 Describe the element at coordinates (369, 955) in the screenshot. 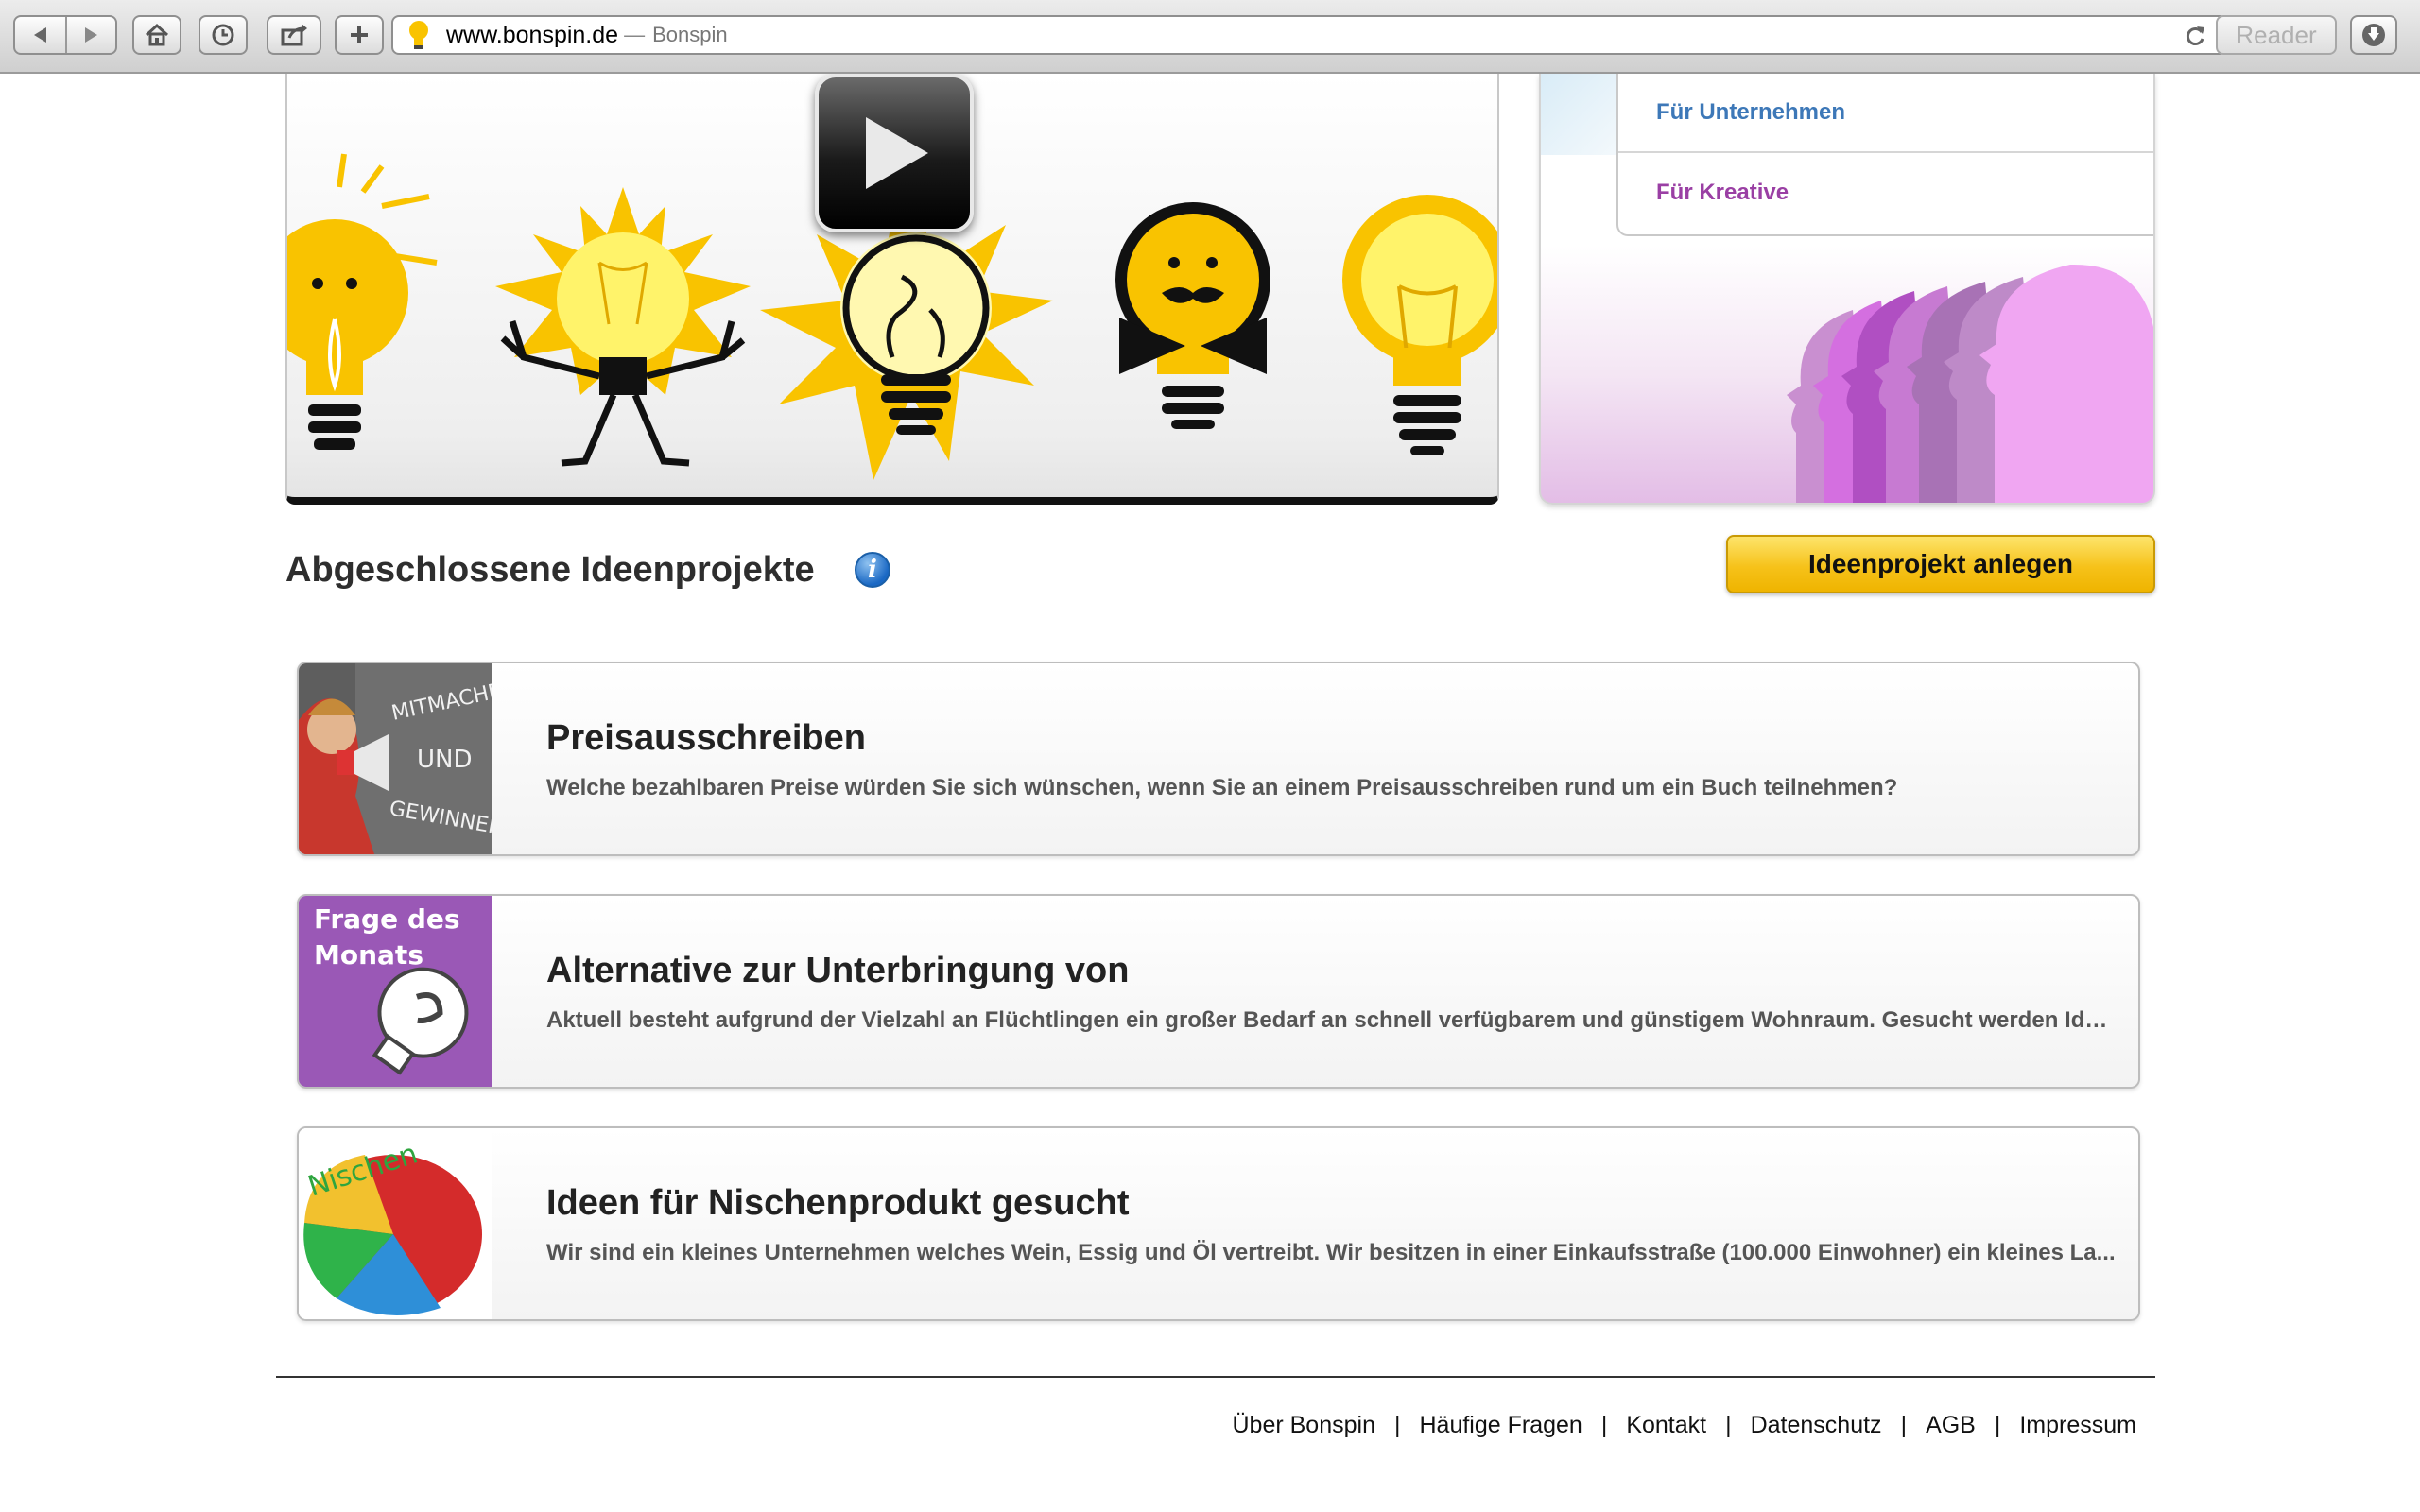

I see `svg-text: Monats` at that location.